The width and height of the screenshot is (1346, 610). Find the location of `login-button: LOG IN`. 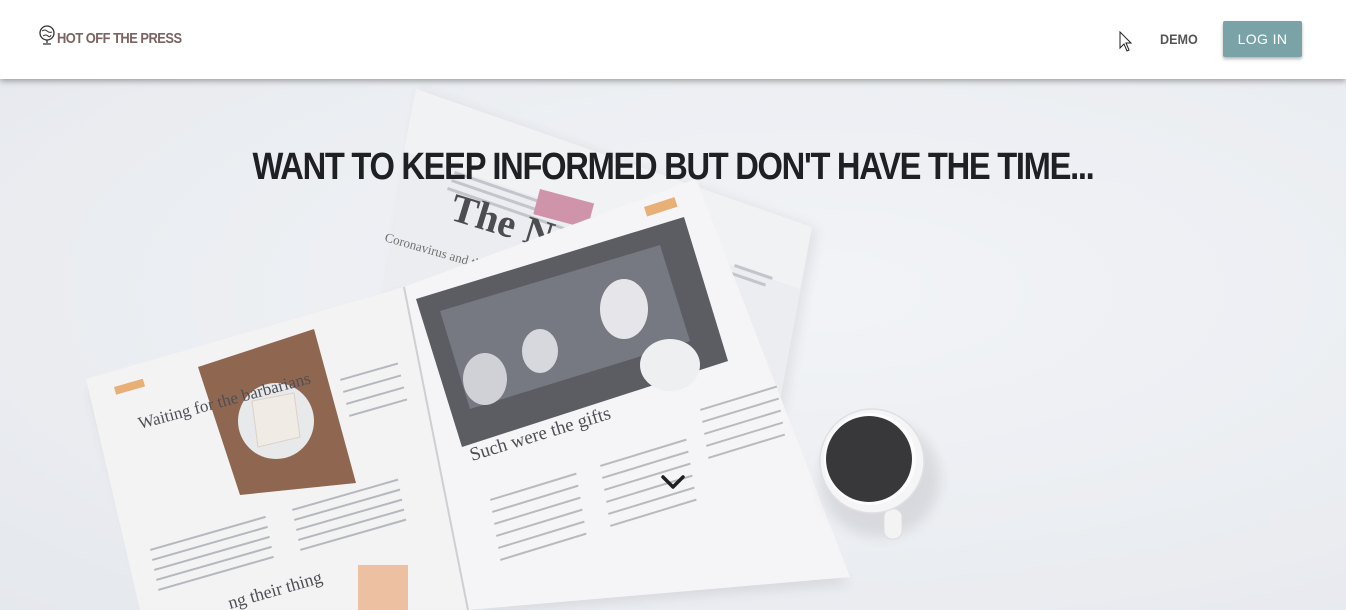

login-button: LOG IN is located at coordinates (1262, 39).